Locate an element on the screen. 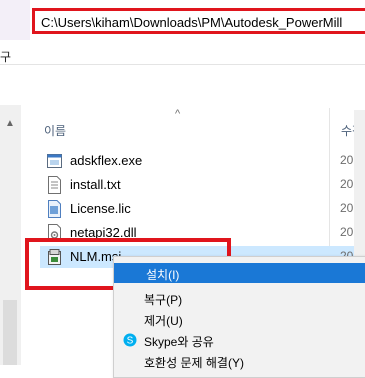 This screenshot has width=365, height=378. file-name: install.txt is located at coordinates (95, 184).